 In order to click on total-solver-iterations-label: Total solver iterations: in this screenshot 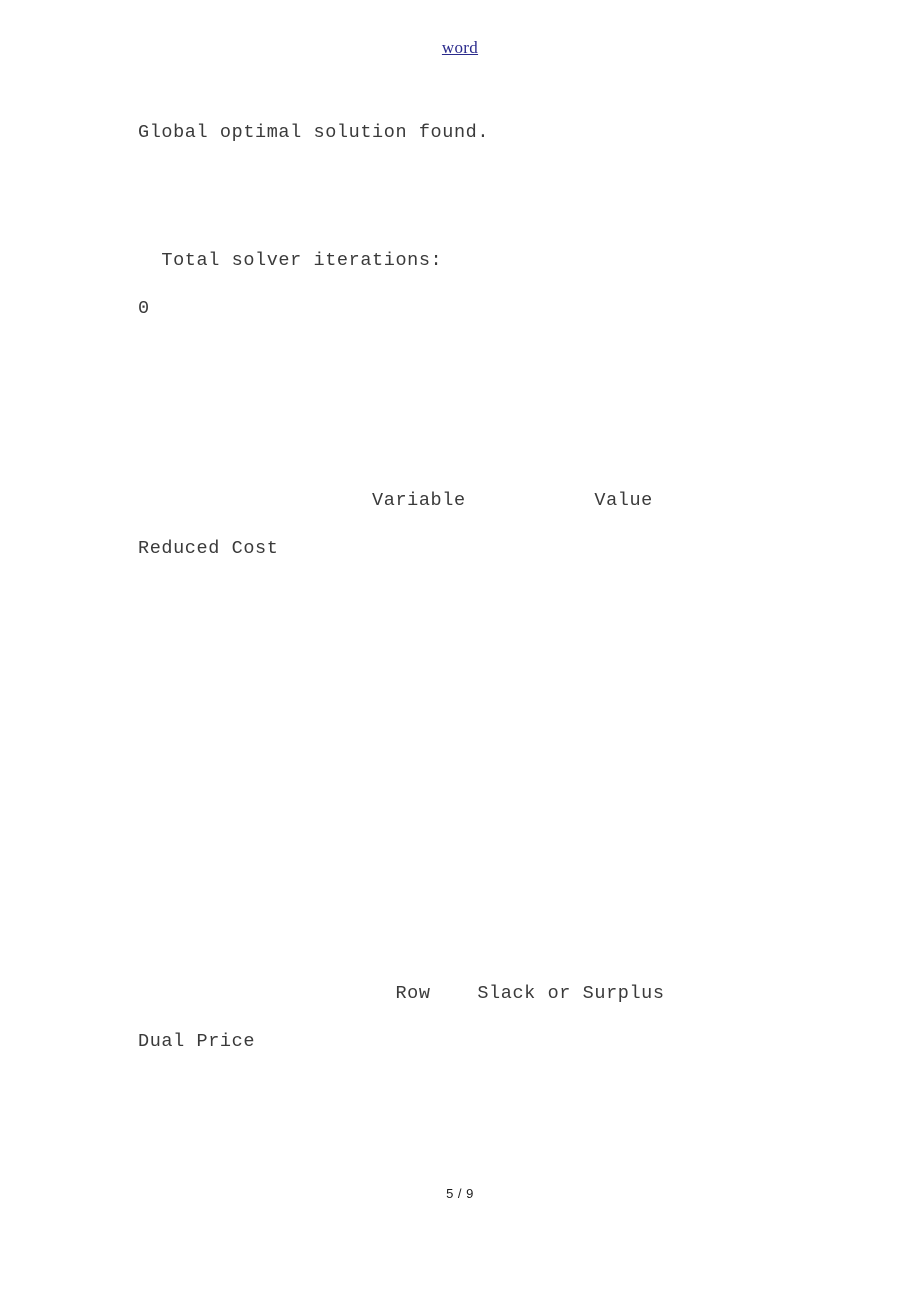, I will do `click(290, 260)`.